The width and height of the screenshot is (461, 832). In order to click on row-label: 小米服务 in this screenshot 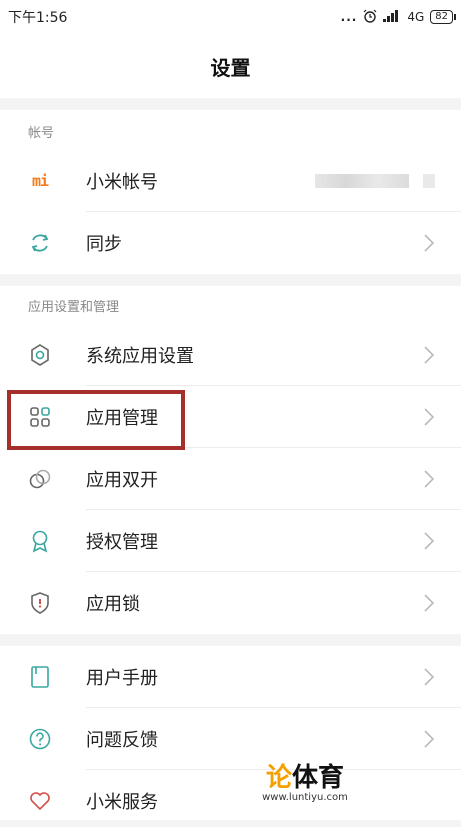, I will do `click(122, 802)`.